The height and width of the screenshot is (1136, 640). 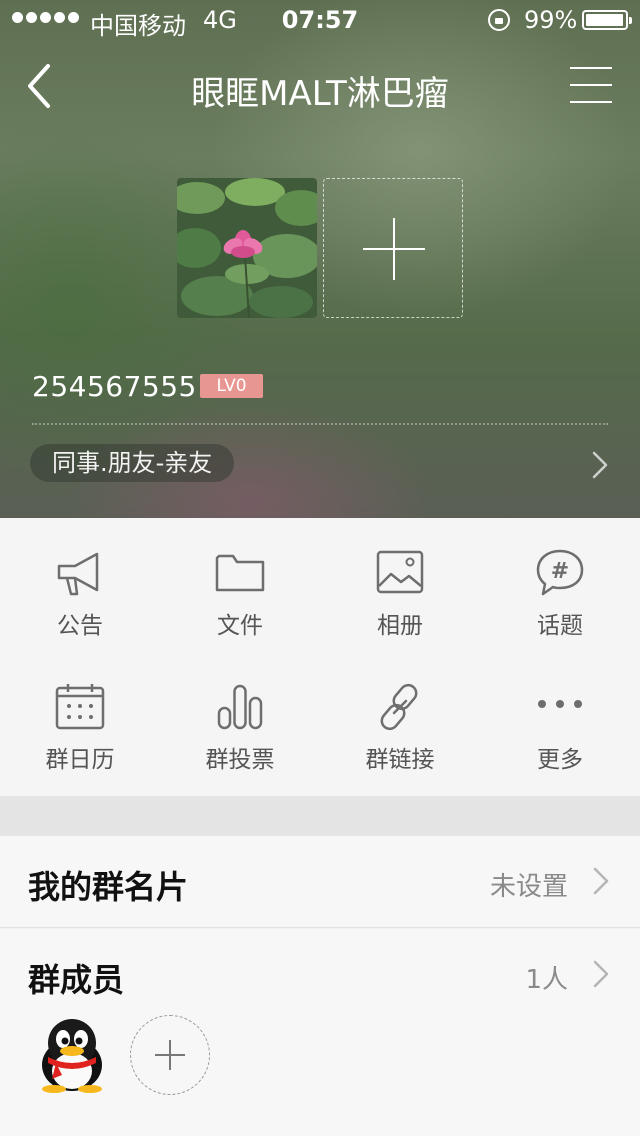 I want to click on navigation-bar: 眼眶MALT淋巴瘤, so click(x=320, y=86).